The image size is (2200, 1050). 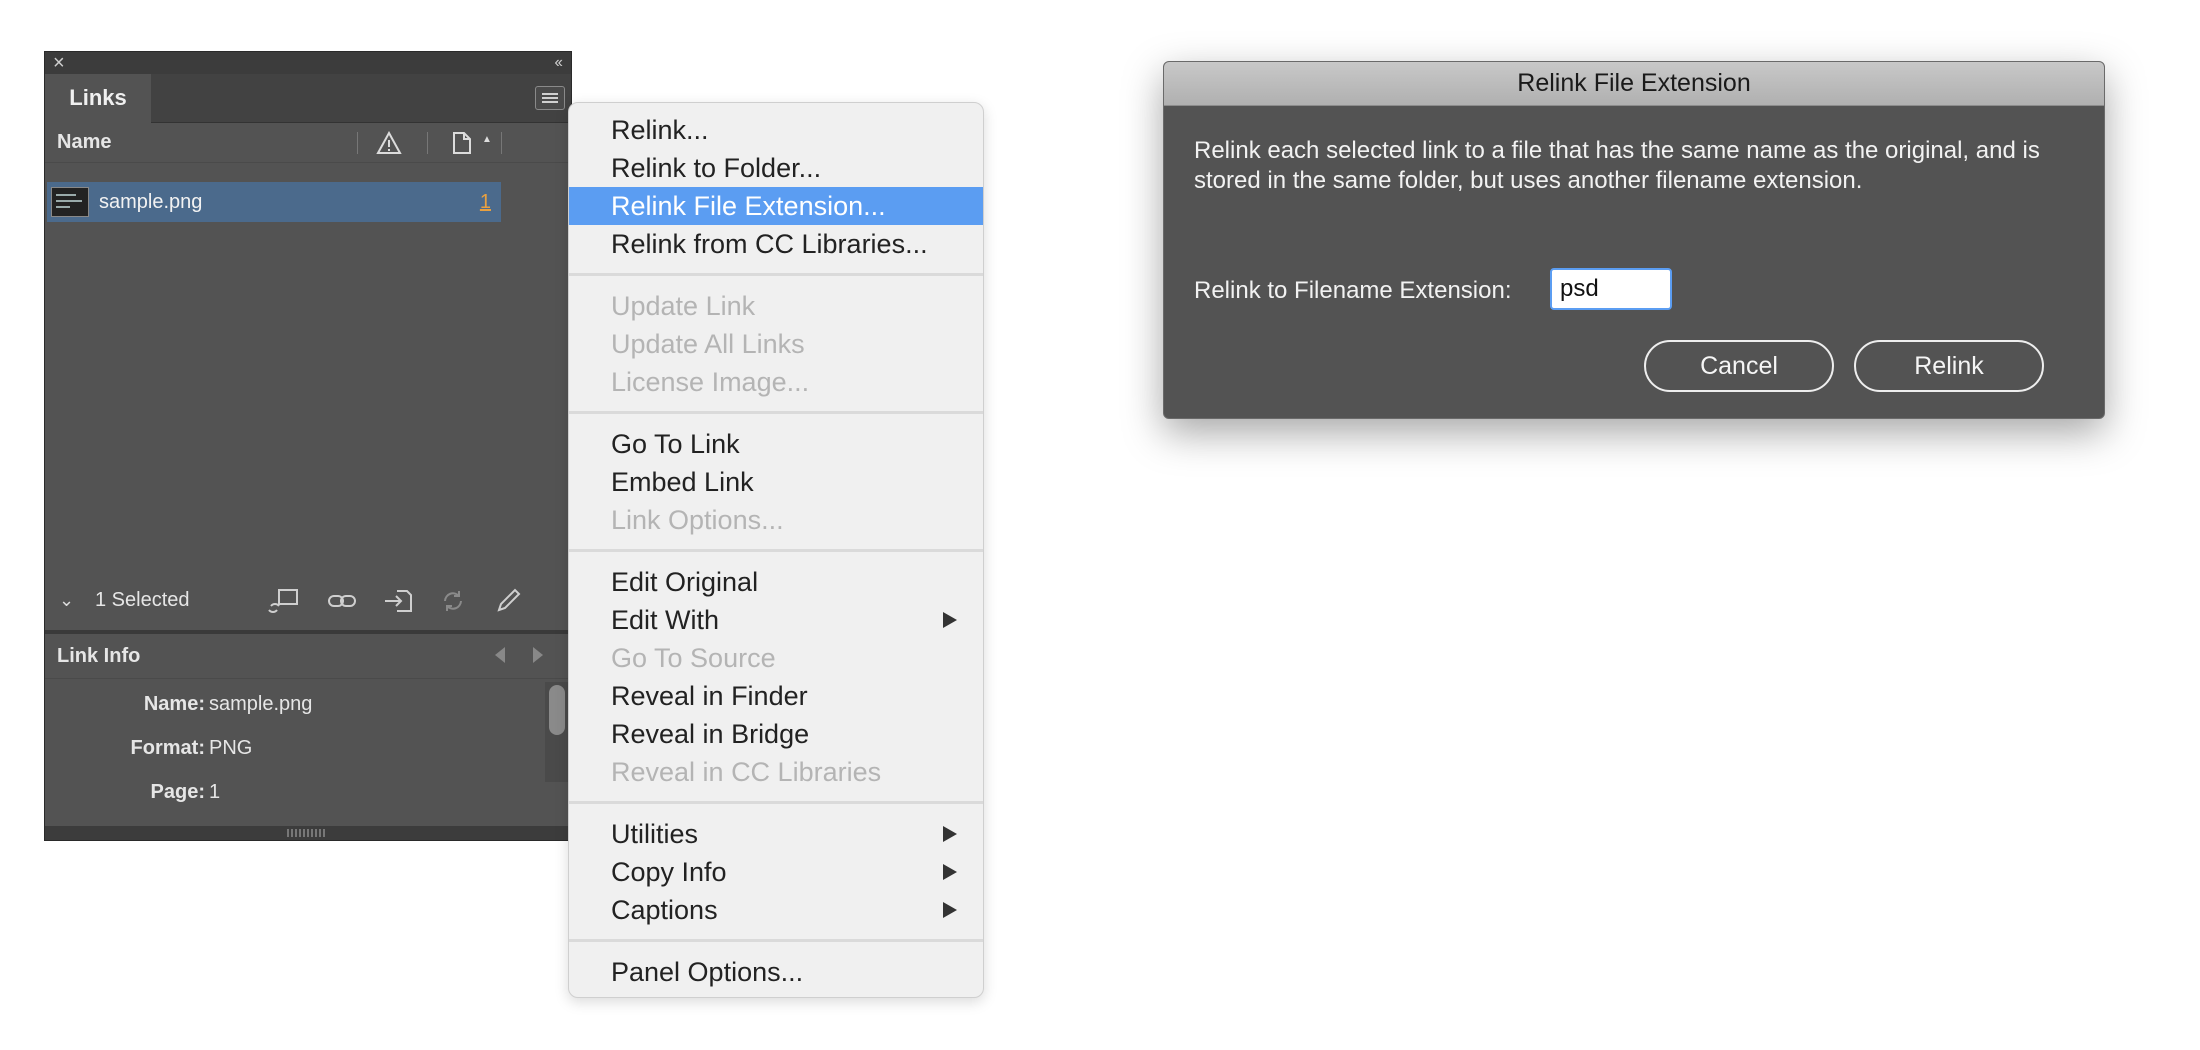 What do you see at coordinates (776, 444) in the screenshot?
I see `menu-item-go-to-link: Go To Link` at bounding box center [776, 444].